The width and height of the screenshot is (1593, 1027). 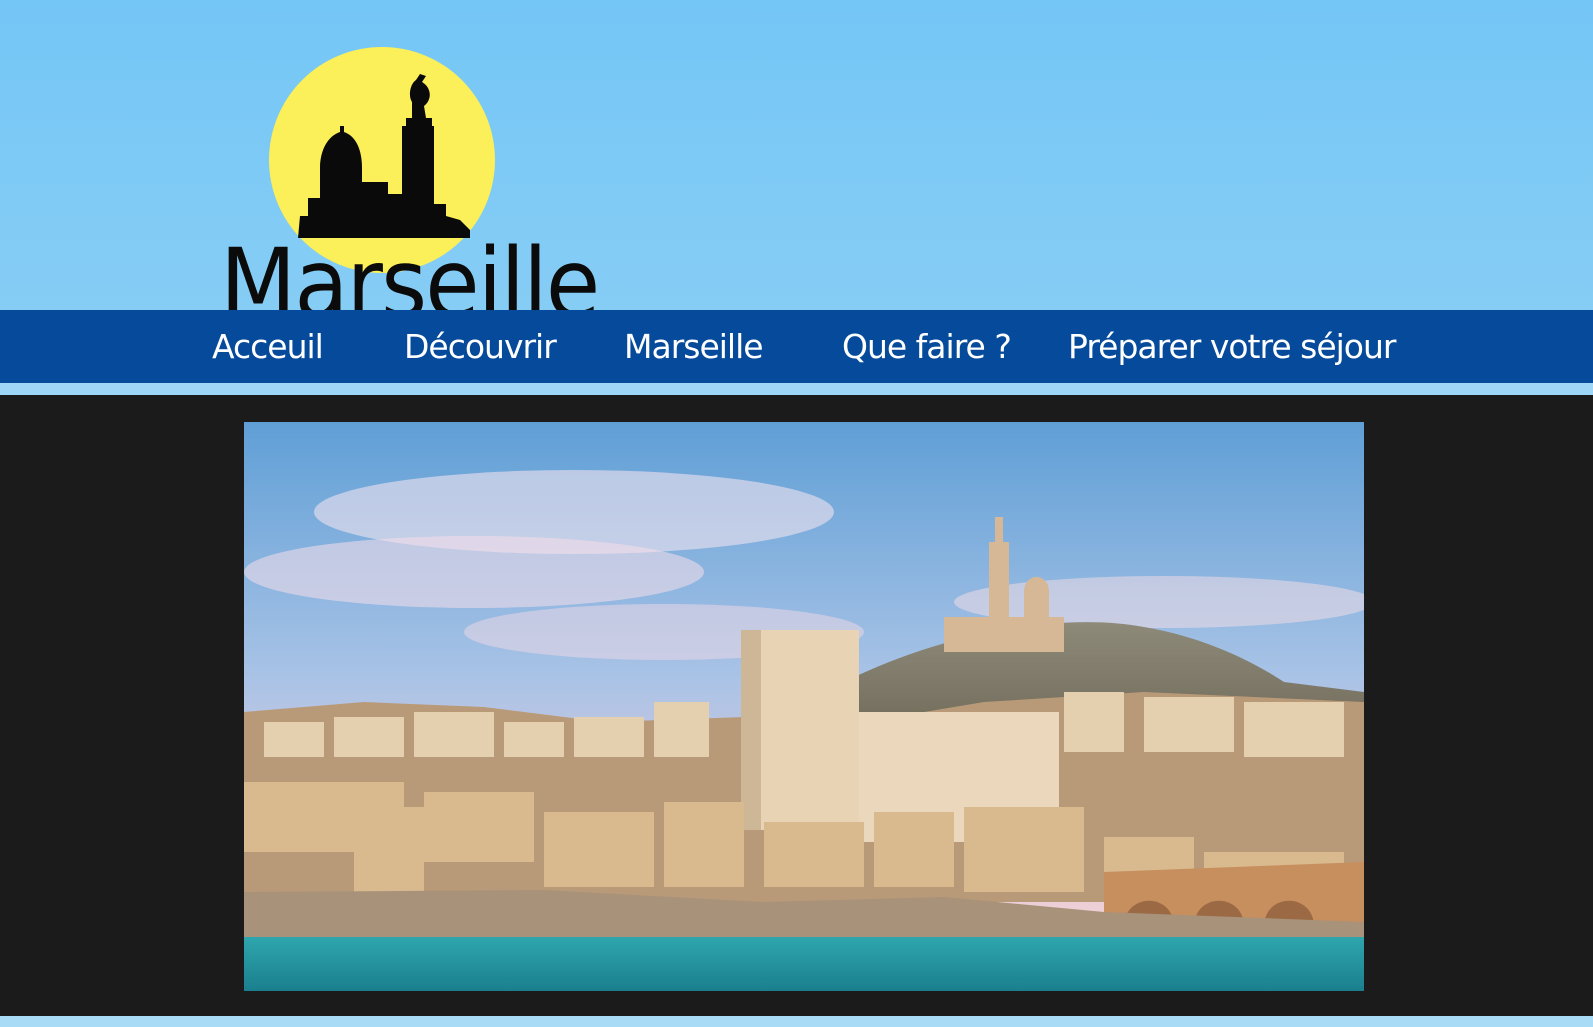 What do you see at coordinates (796, 1021) in the screenshot?
I see `footer-strip` at bounding box center [796, 1021].